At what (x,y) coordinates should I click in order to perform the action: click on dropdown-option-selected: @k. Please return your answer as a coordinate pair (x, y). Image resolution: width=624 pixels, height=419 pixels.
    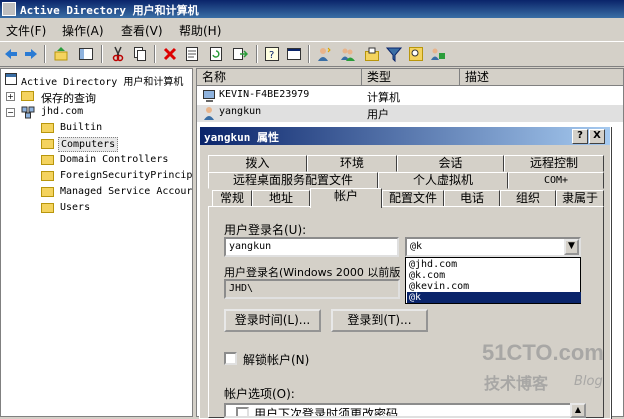
    Looking at the image, I should click on (494, 297).